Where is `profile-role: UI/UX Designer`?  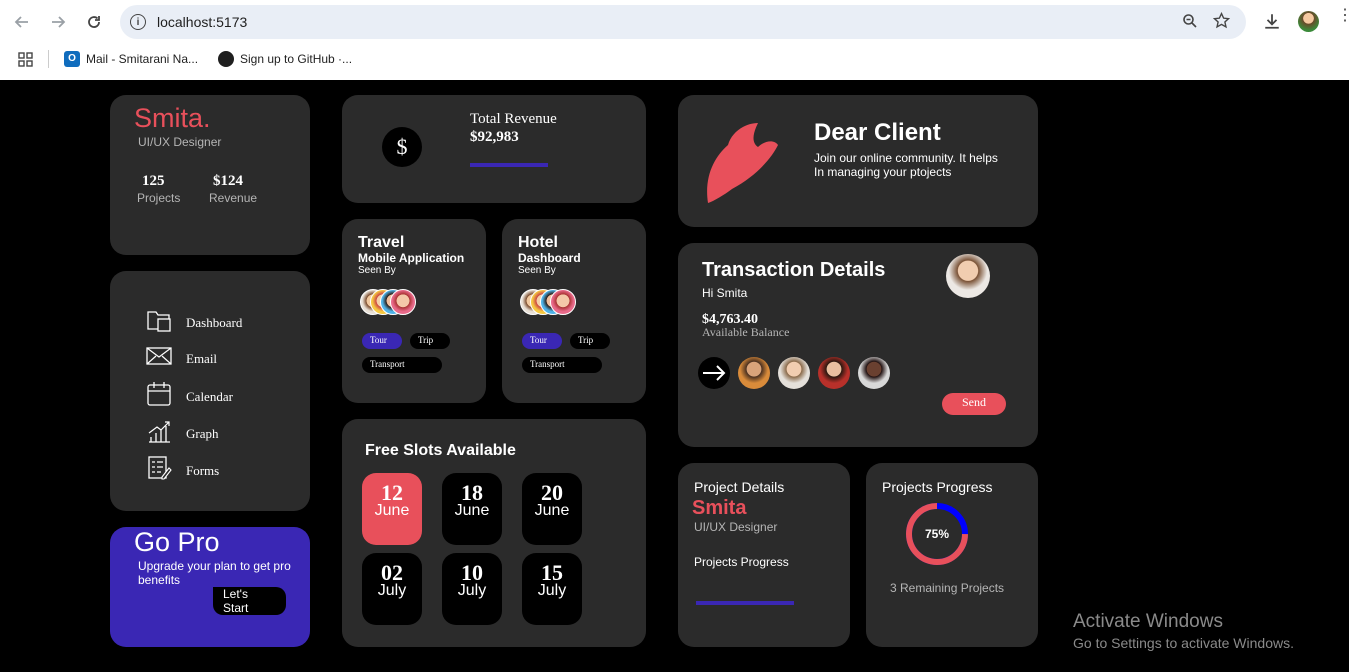
profile-role: UI/UX Designer is located at coordinates (180, 142).